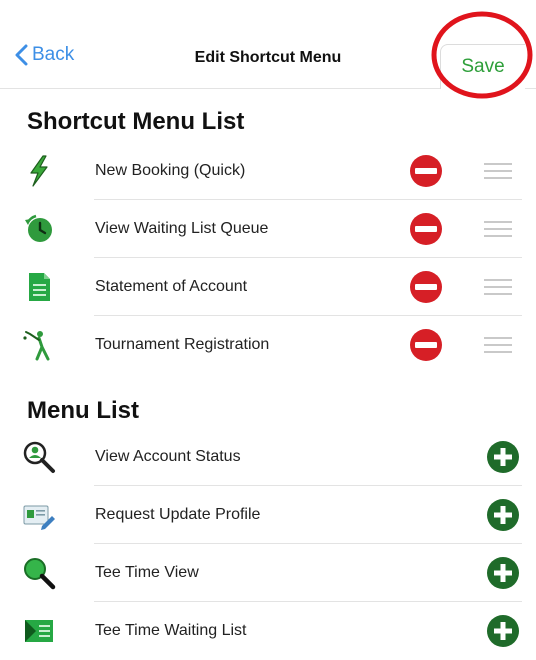 This screenshot has width=536, height=660. Describe the element at coordinates (39, 515) in the screenshot. I see `profile-card-icon` at that location.